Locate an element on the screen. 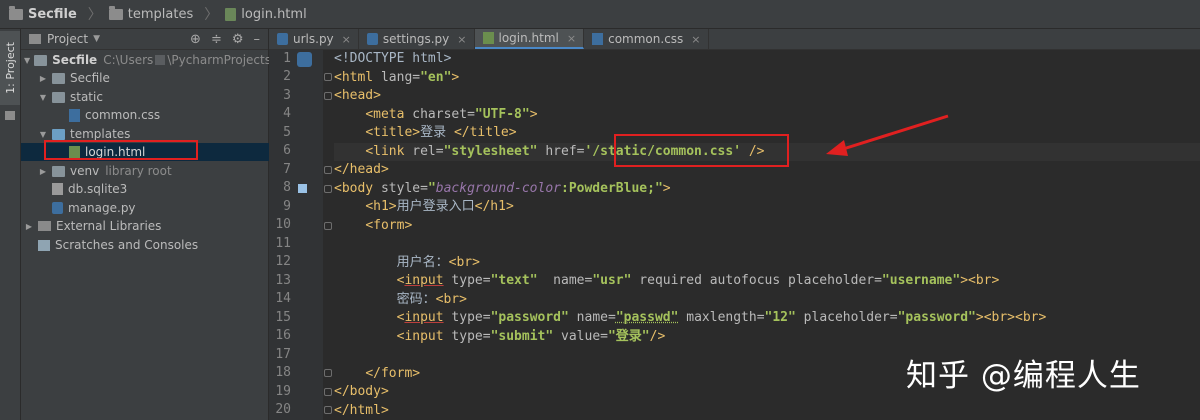  structure-icon is located at coordinates (10, 115).